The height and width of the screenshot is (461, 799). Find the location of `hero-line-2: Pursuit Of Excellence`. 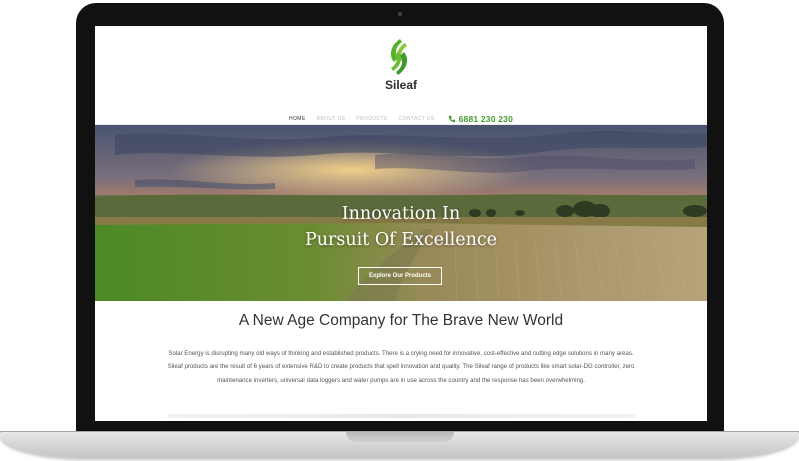

hero-line-2: Pursuit Of Excellence is located at coordinates (401, 240).